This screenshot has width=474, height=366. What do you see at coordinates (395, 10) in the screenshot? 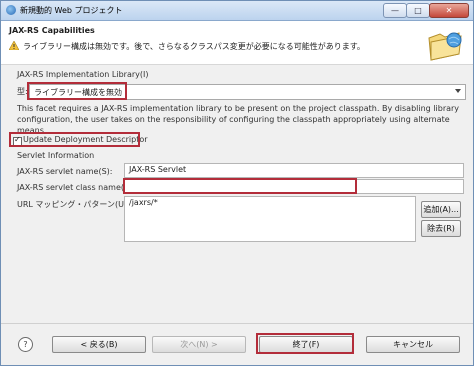
I see `minimize-button: —` at bounding box center [395, 10].